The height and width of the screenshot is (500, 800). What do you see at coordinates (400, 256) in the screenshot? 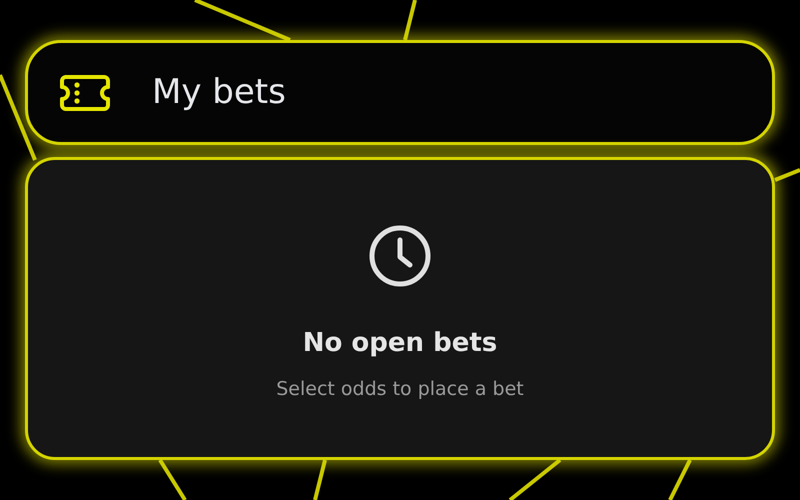
I see `clock-icon` at bounding box center [400, 256].